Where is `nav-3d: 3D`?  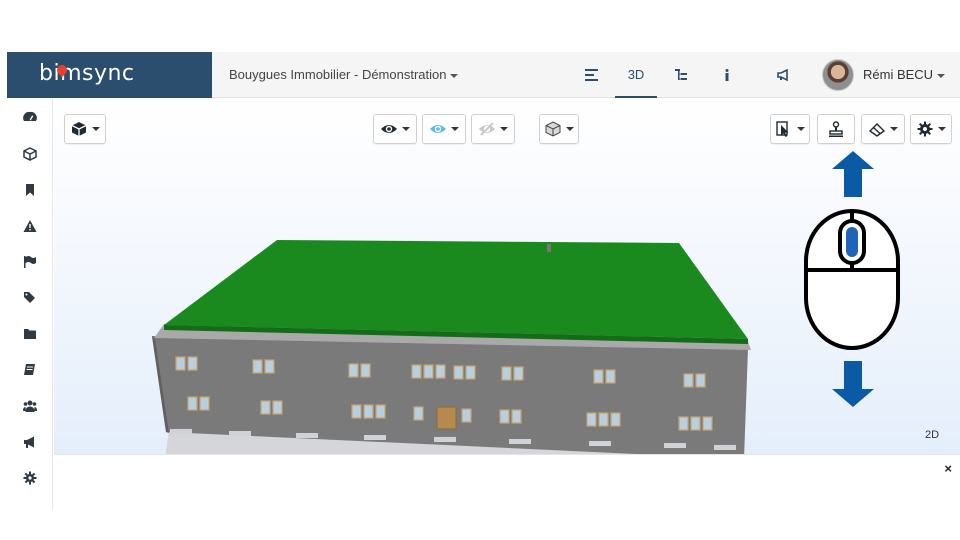
nav-3d: 3D is located at coordinates (636, 75).